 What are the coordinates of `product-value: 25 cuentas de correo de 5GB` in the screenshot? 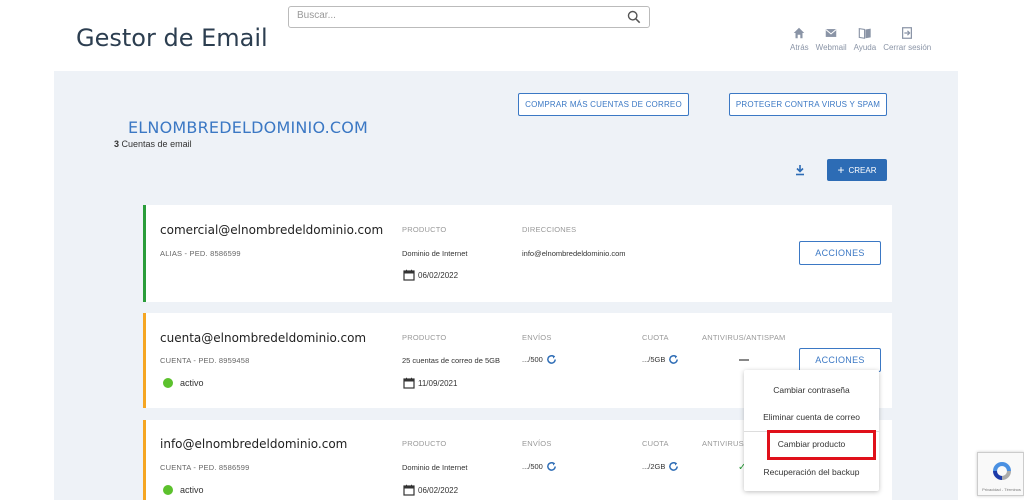 It's located at (451, 360).